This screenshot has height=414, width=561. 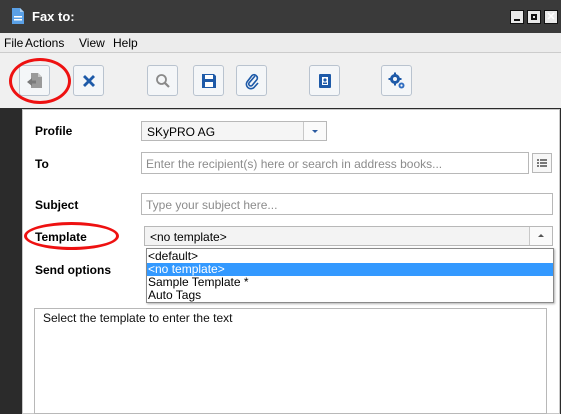 What do you see at coordinates (280, 80) in the screenshot?
I see `toolbar` at bounding box center [280, 80].